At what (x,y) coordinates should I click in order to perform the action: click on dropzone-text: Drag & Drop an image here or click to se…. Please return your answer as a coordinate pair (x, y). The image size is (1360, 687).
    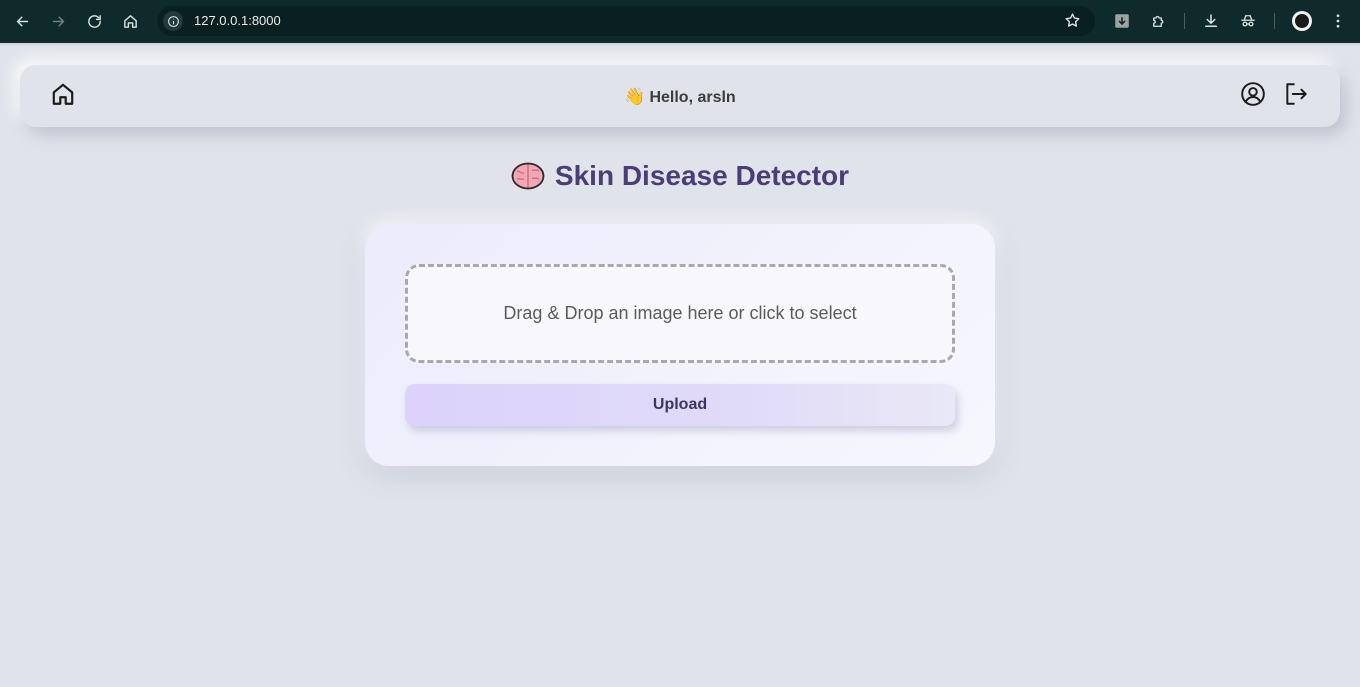
    Looking at the image, I should click on (680, 313).